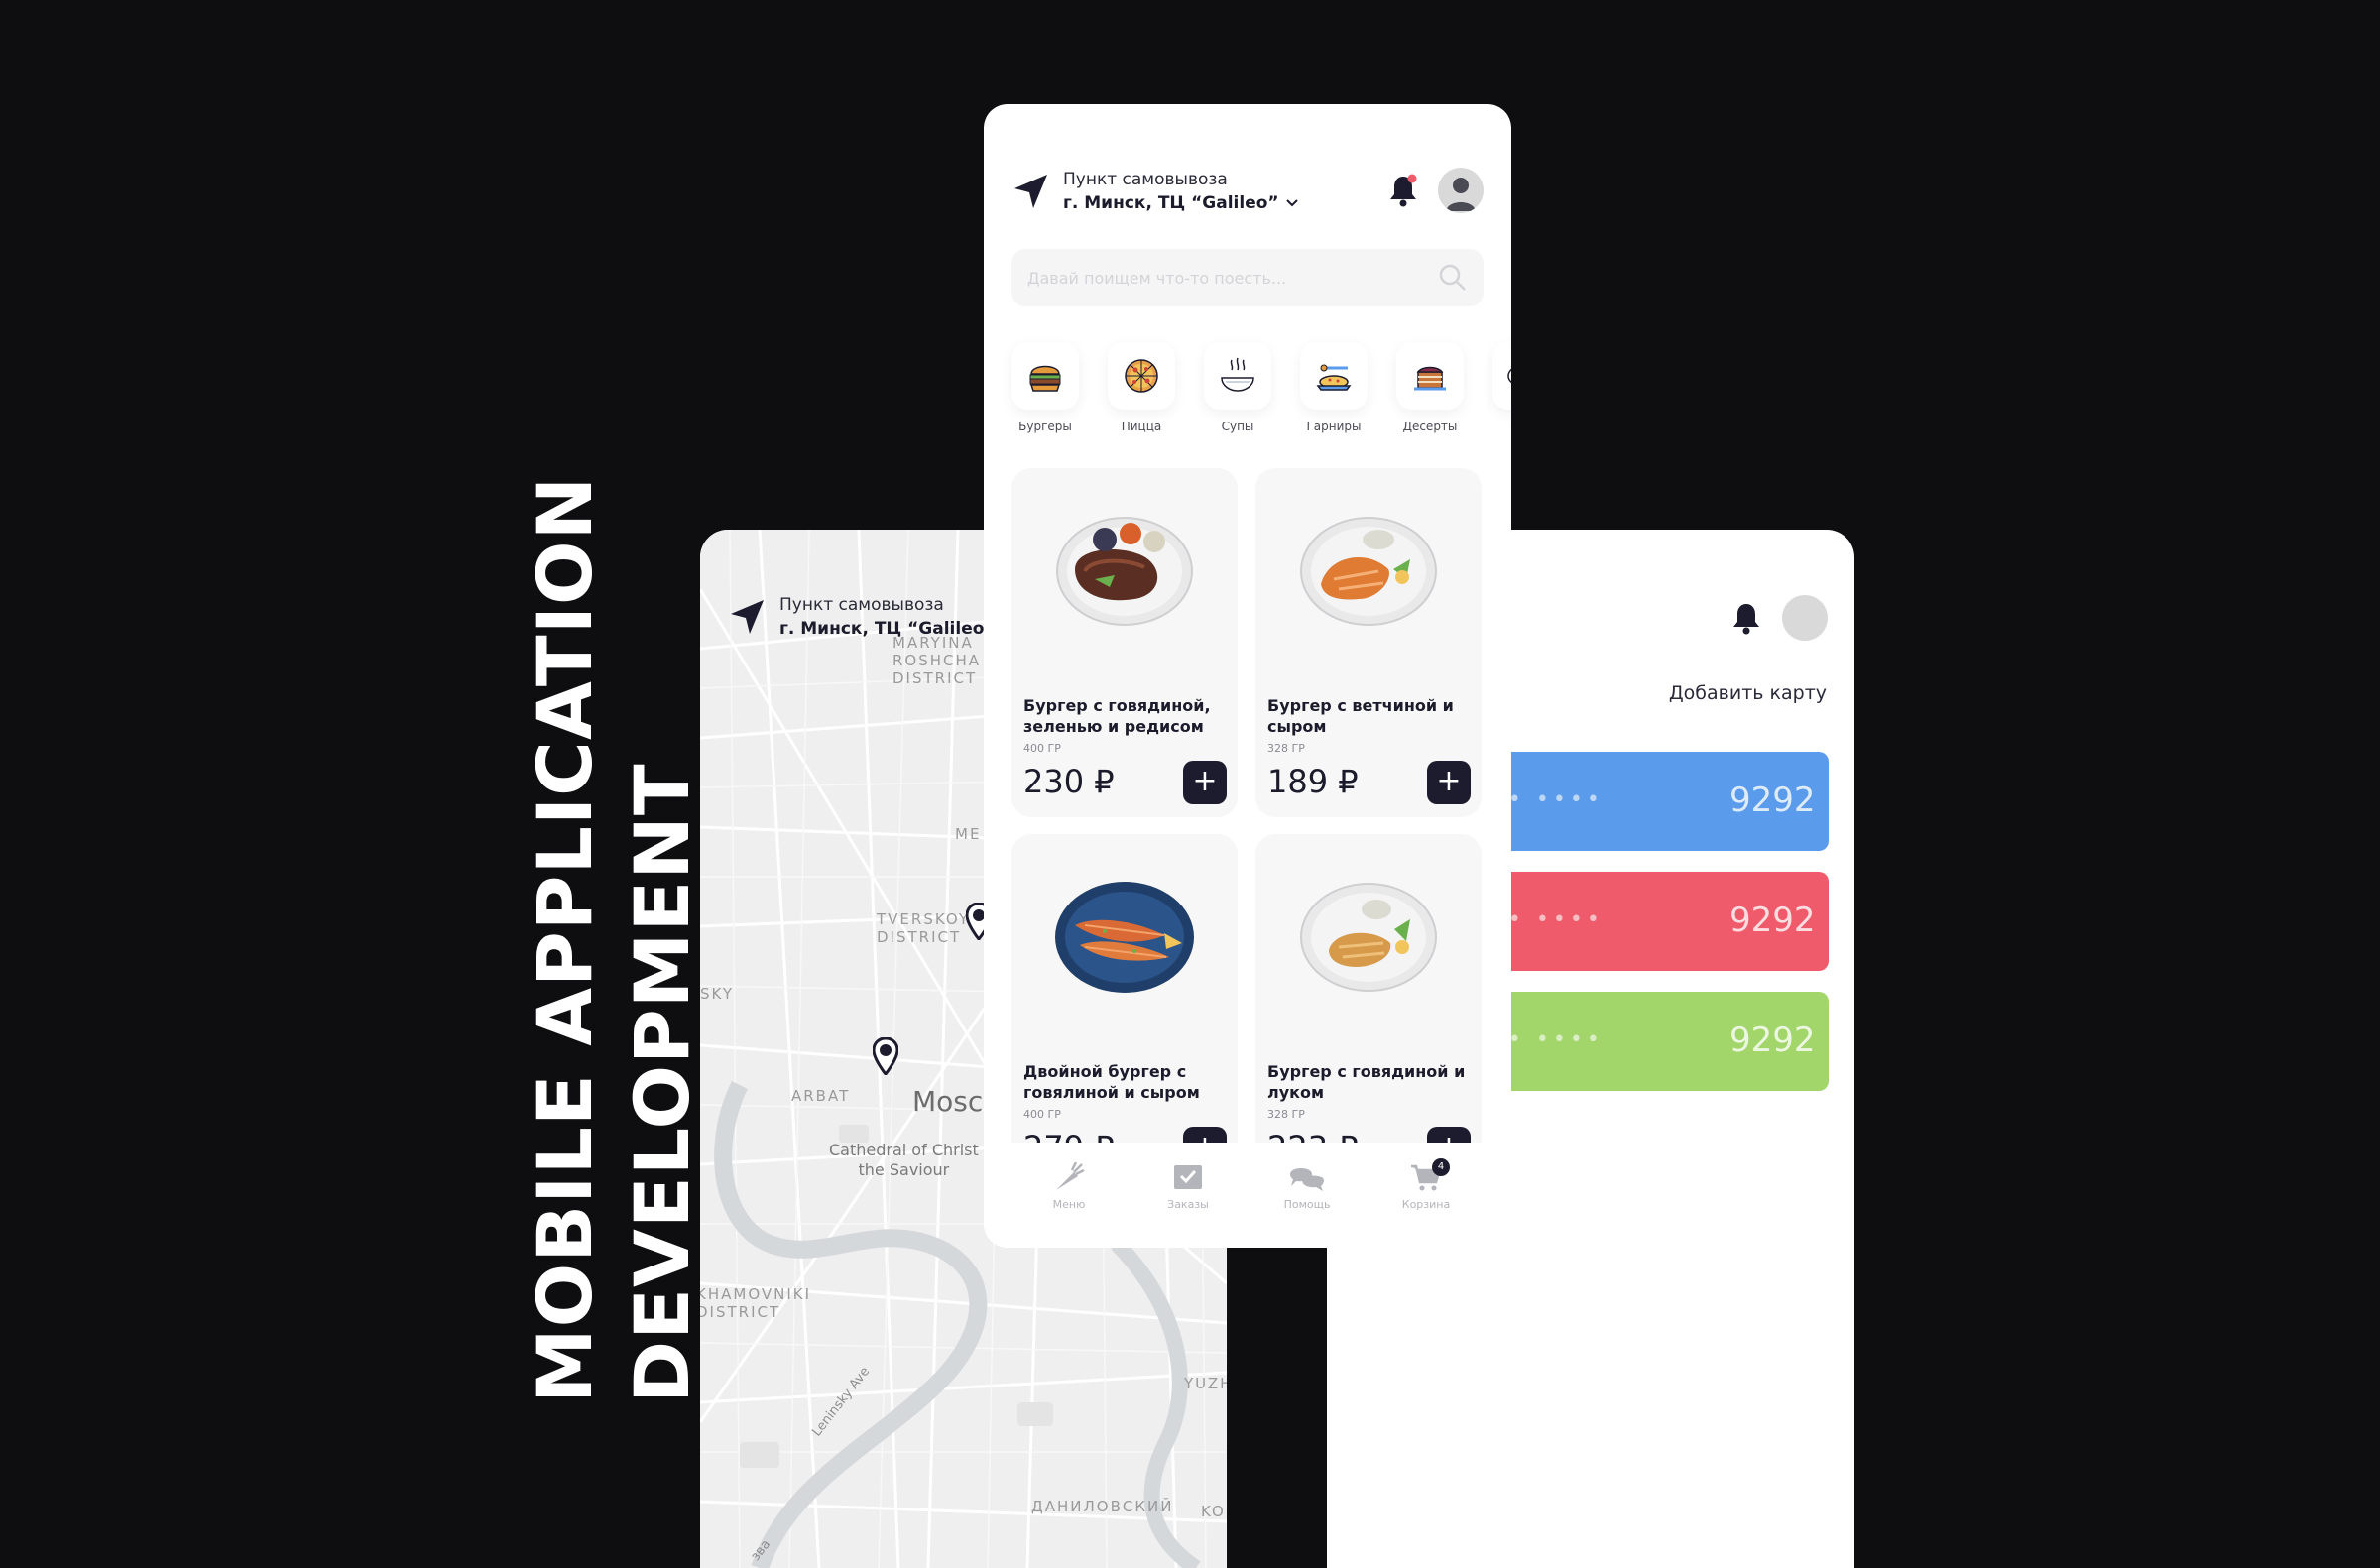 Image resolution: width=2380 pixels, height=1568 pixels. I want to click on category-soups: Супы, so click(1237, 387).